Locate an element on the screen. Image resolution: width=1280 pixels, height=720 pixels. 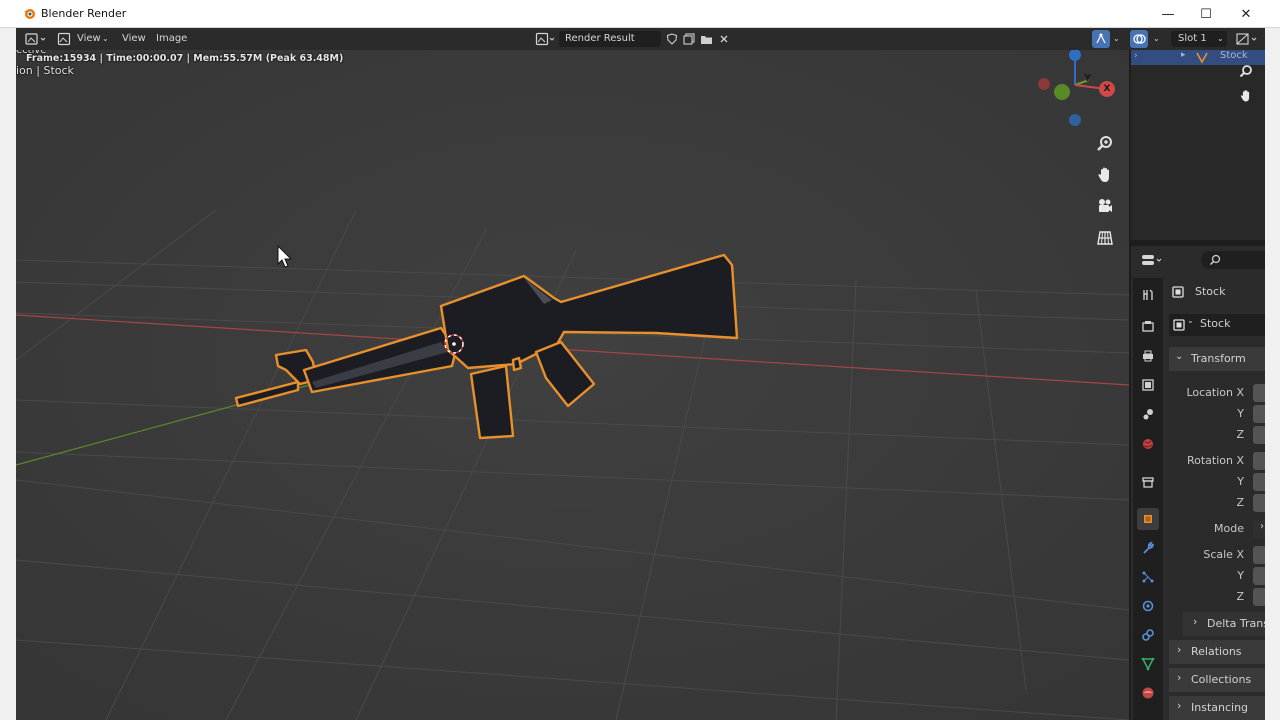
zoom-button is located at coordinates (1105, 144).